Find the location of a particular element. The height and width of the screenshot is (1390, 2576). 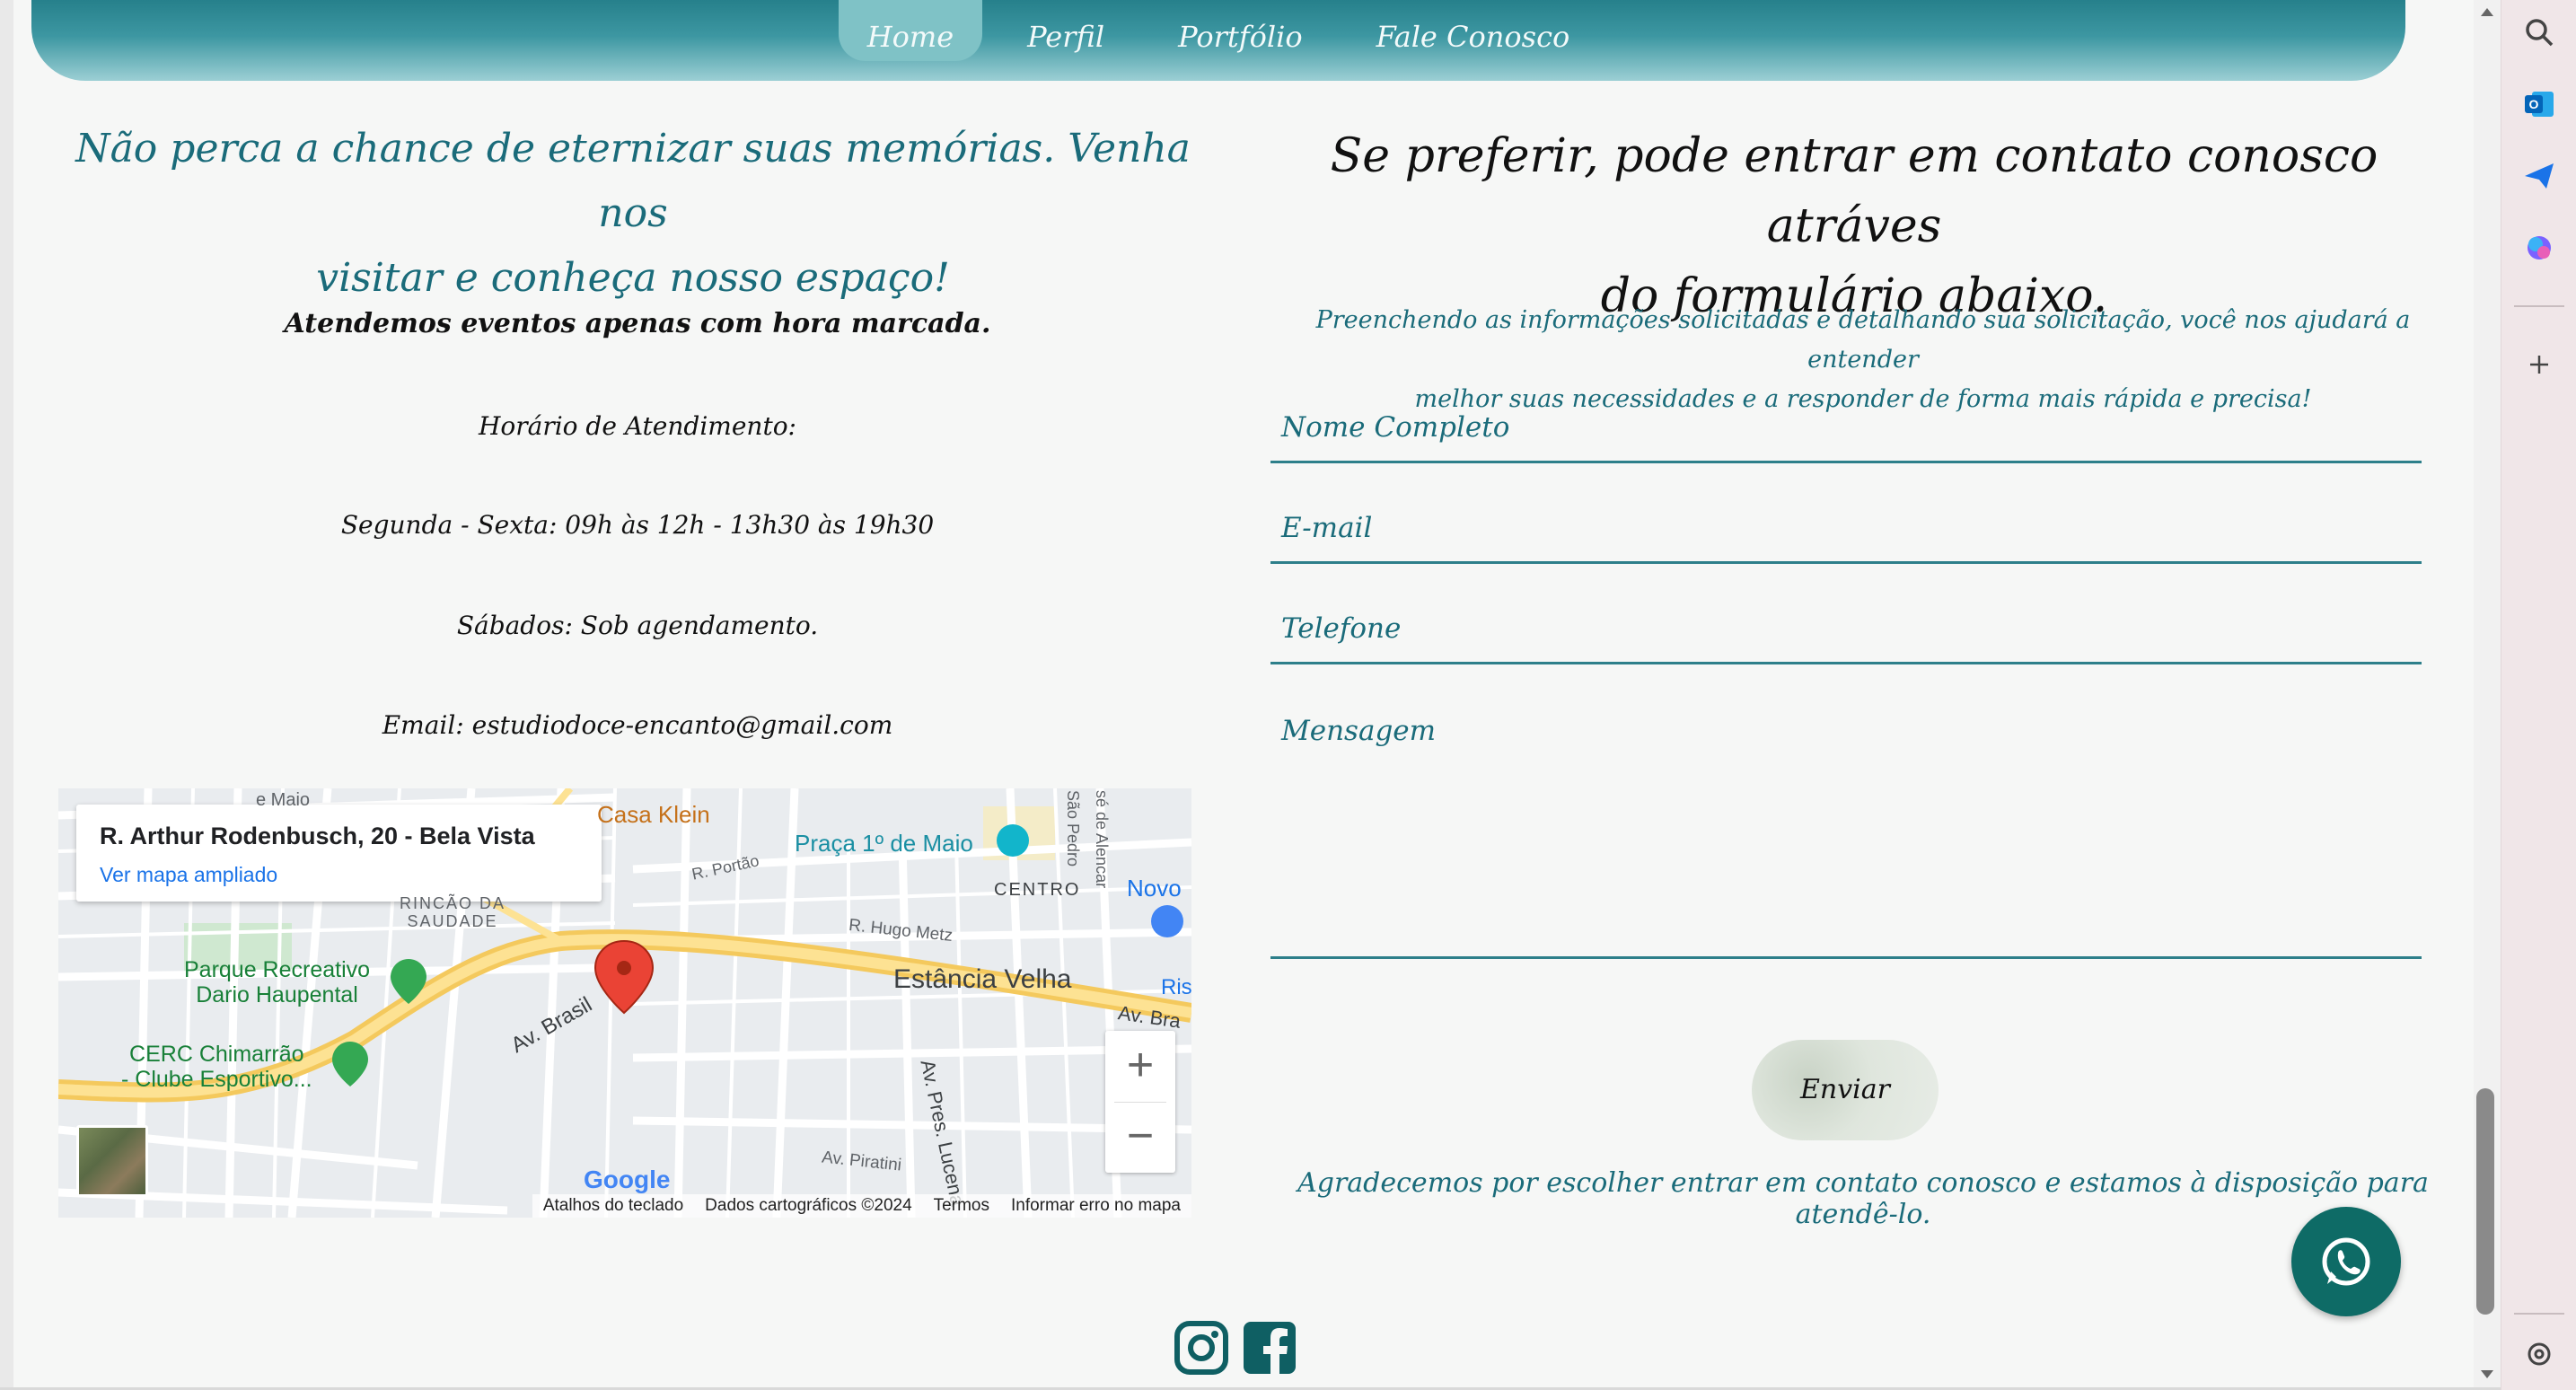

map-enlarge-link: Ver mapa ampliado is located at coordinates (188, 875).